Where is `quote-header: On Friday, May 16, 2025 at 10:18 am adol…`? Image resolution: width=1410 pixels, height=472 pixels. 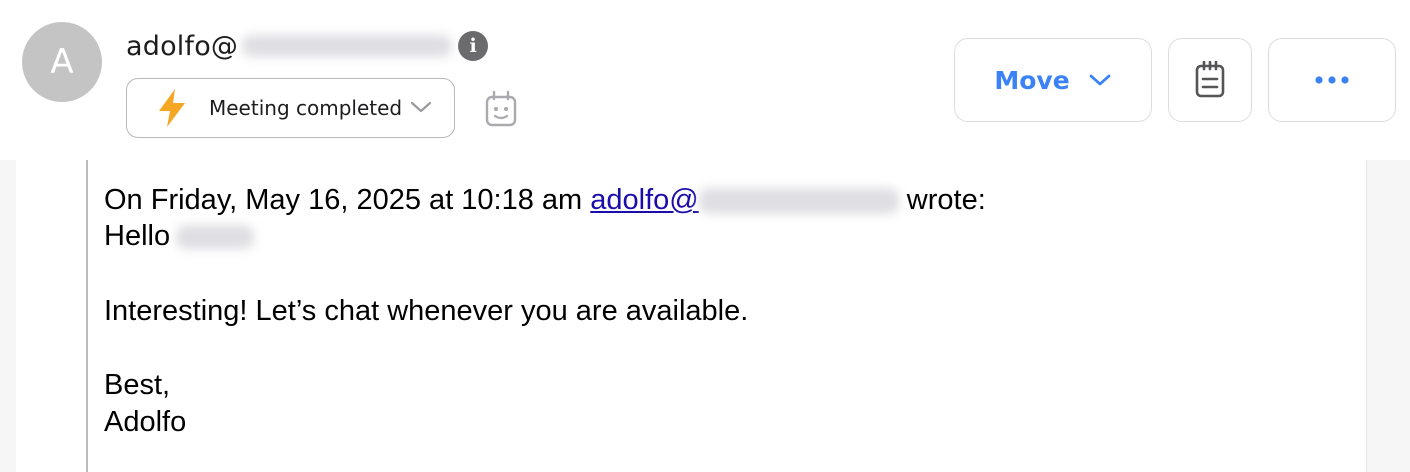 quote-header: On Friday, May 16, 2025 at 10:18 am adol… is located at coordinates (545, 200).